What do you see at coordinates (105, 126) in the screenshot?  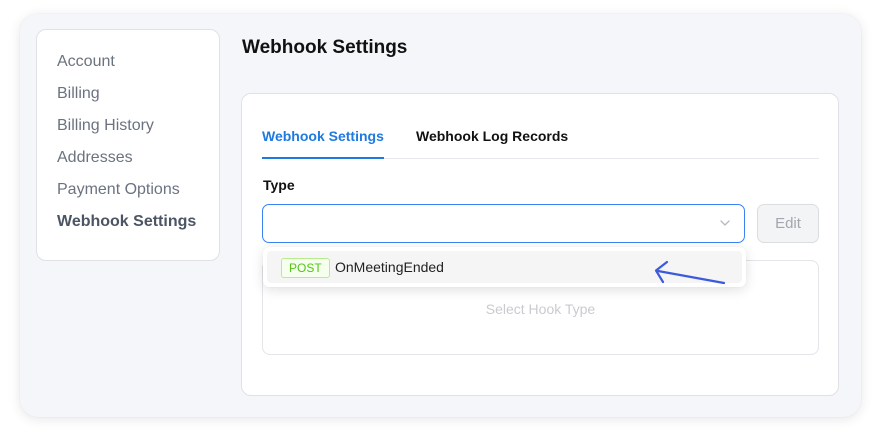 I see `sidebar-item-billing-history: Billing History` at bounding box center [105, 126].